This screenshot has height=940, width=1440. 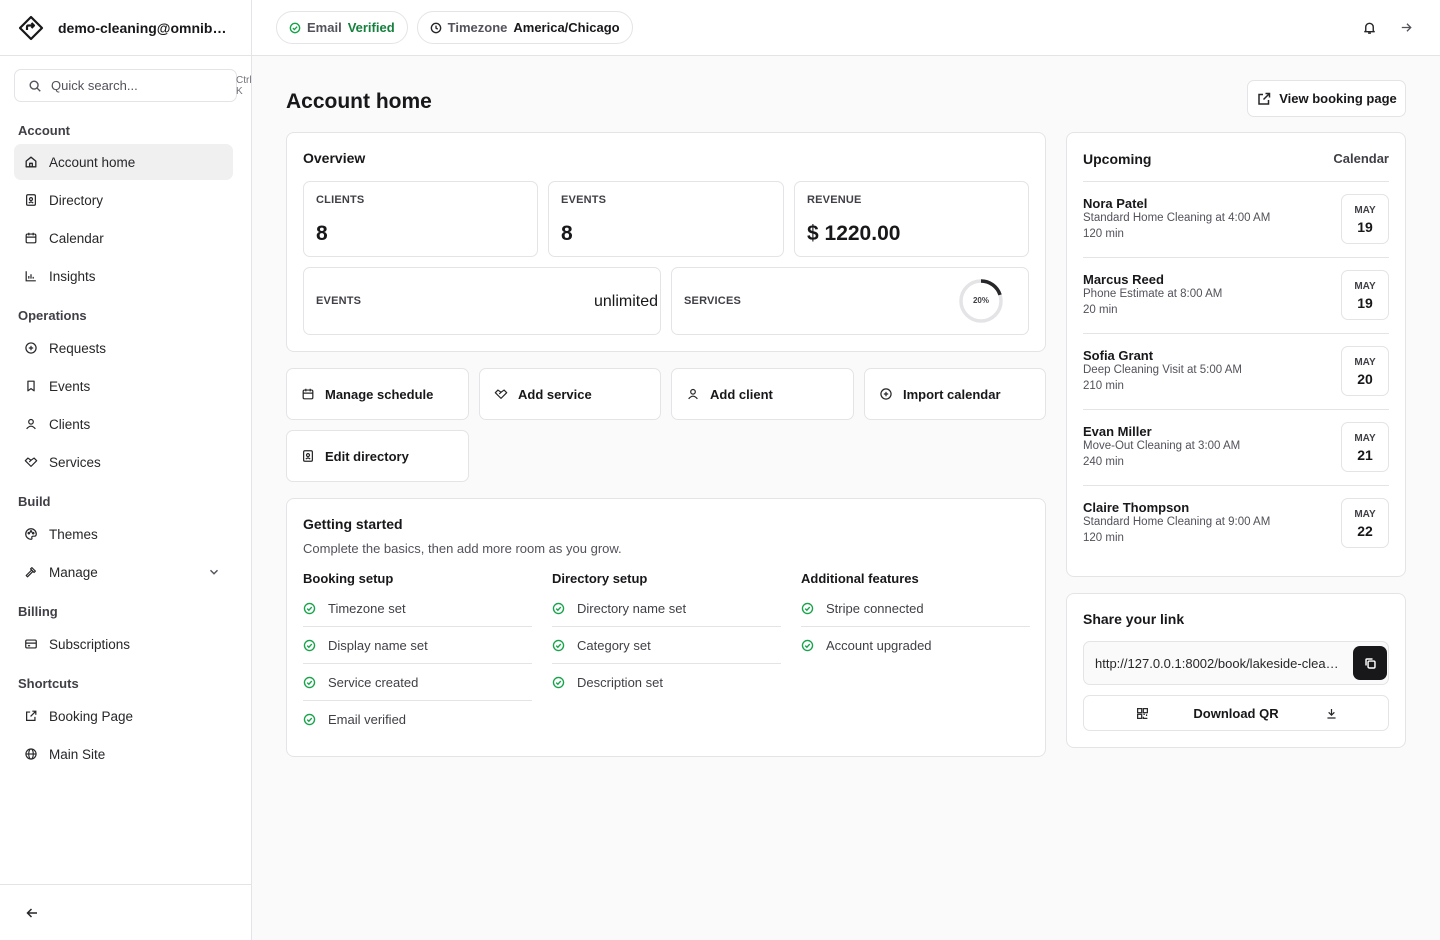 I want to click on duration: 240 min, so click(x=1103, y=462).